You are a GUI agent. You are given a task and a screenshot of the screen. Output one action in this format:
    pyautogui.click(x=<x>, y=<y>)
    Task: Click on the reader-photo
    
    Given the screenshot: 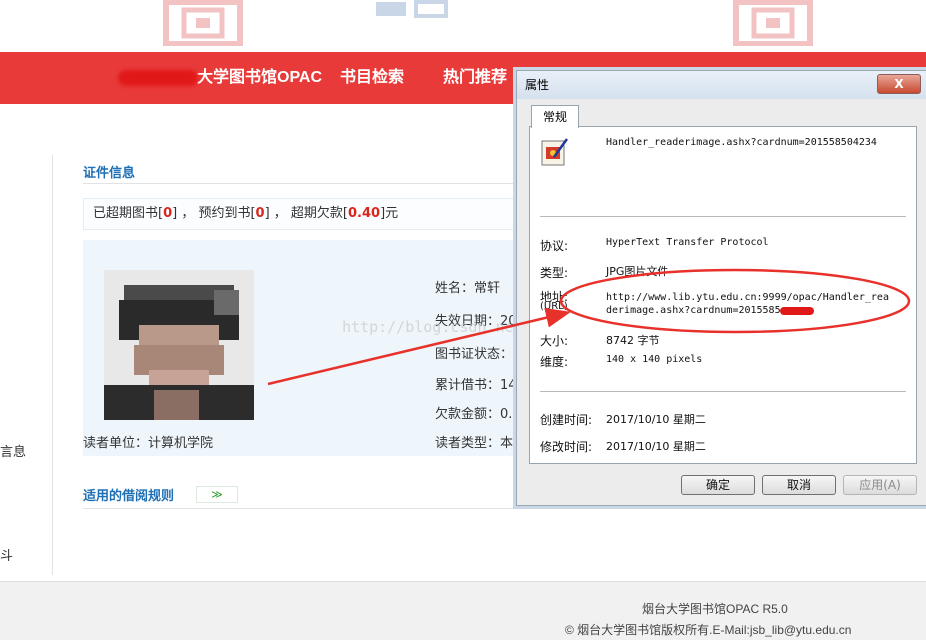 What is the action you would take?
    pyautogui.click(x=179, y=345)
    